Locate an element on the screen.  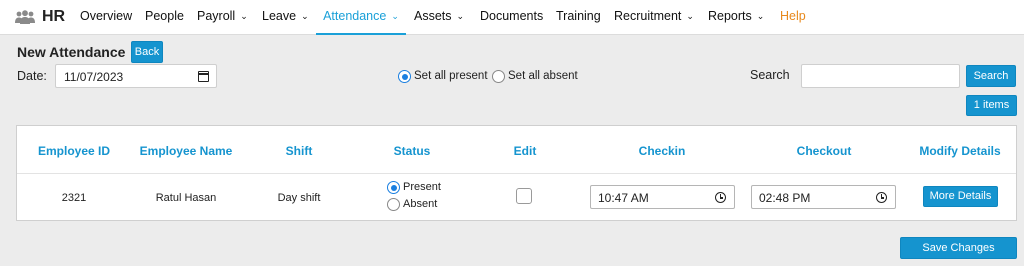
column-header-employee-name: Employee Name is located at coordinates (186, 151).